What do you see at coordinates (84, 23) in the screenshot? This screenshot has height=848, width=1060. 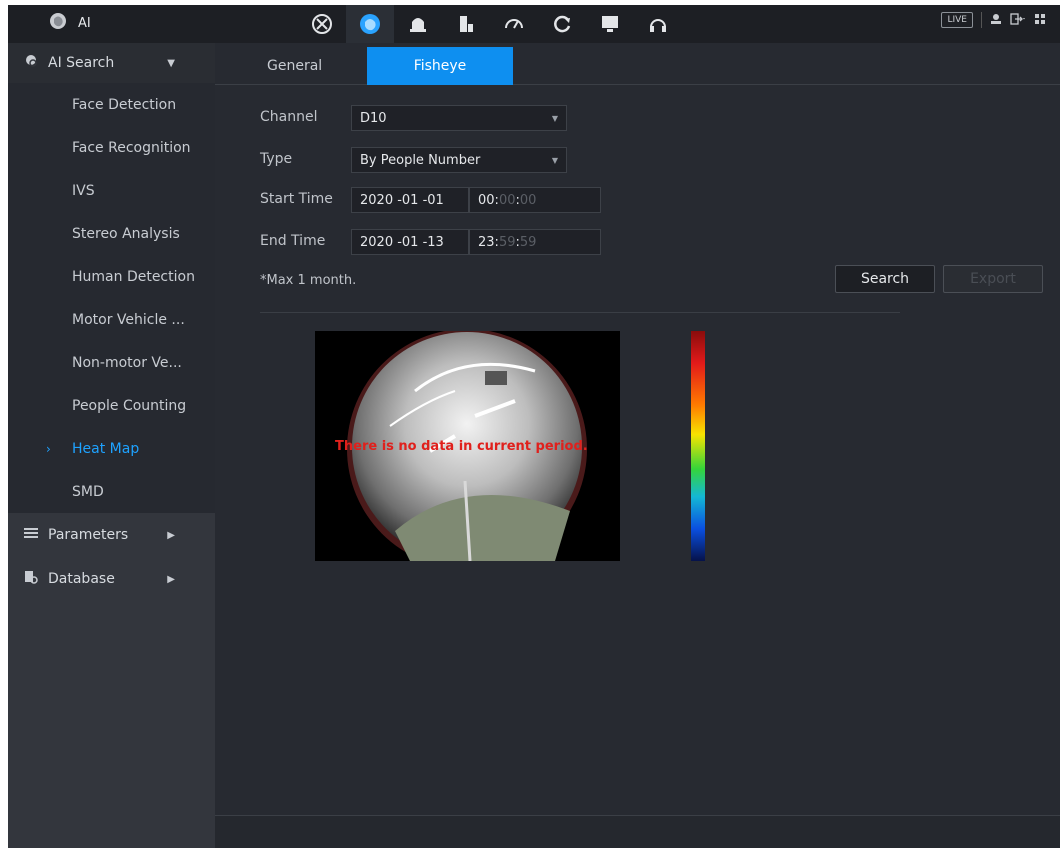 I see `app-title: AI` at bounding box center [84, 23].